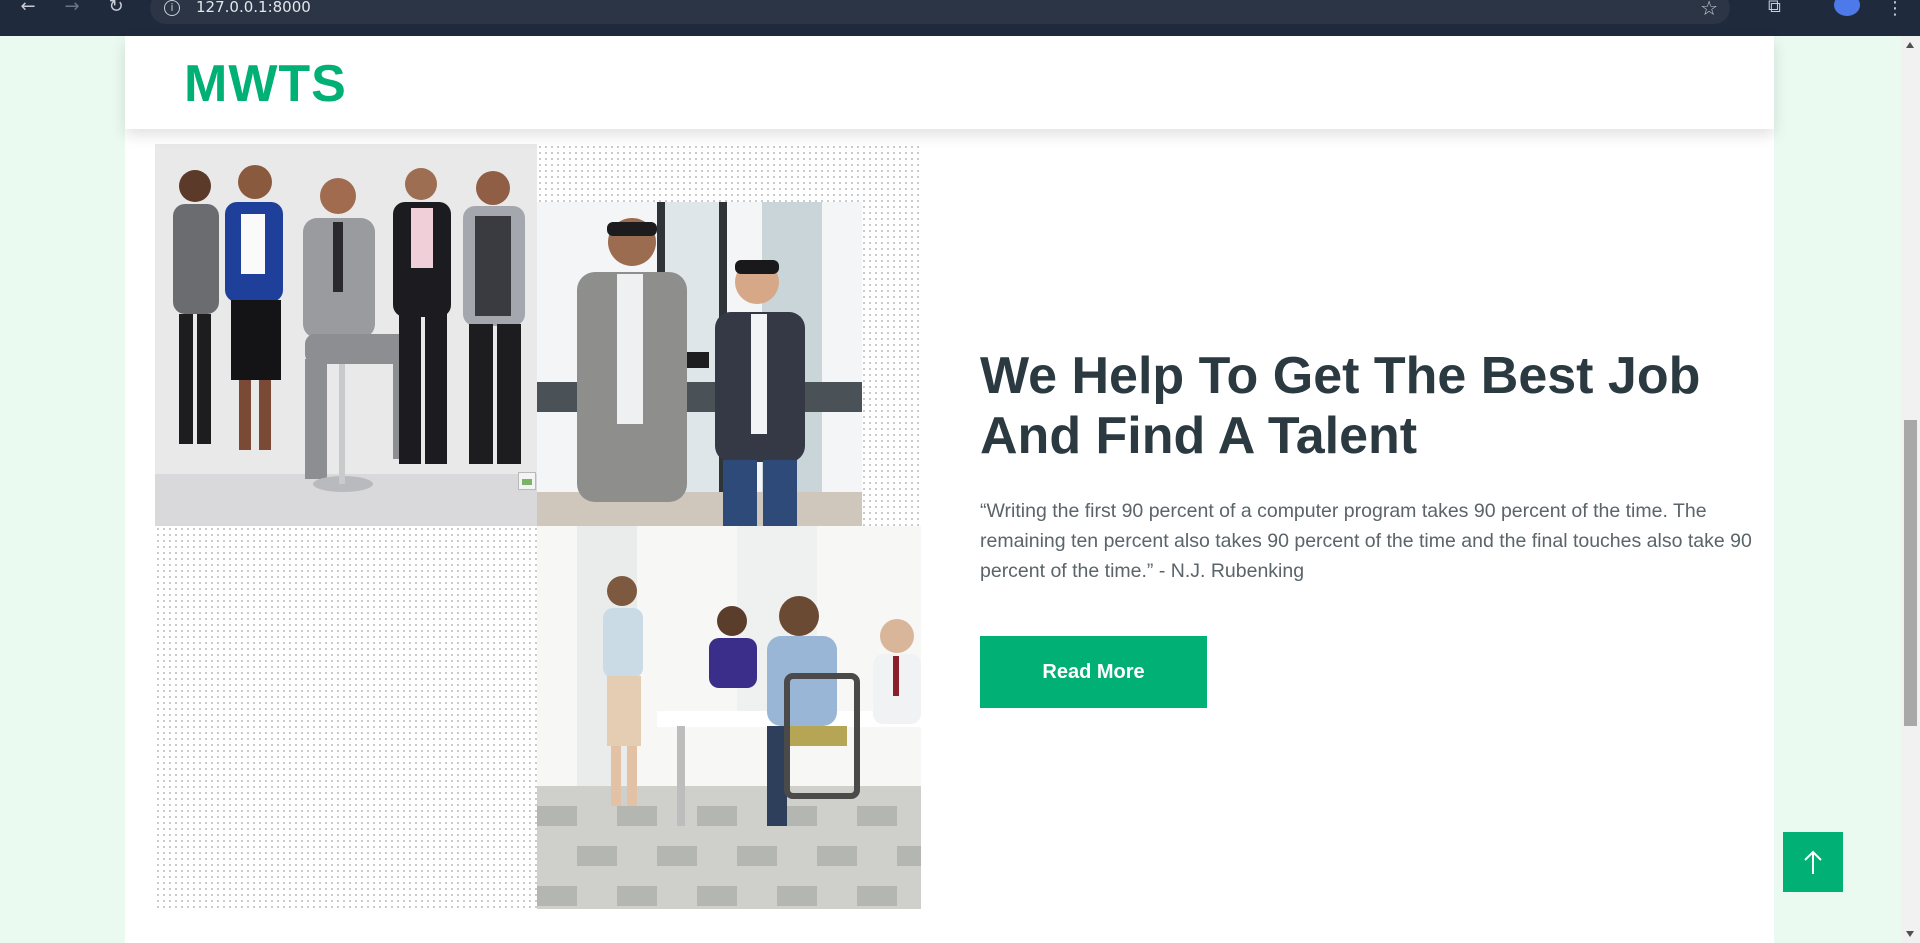 The width and height of the screenshot is (1920, 943). What do you see at coordinates (1910, 45) in the screenshot?
I see `scroll-up-arrow-icon` at bounding box center [1910, 45].